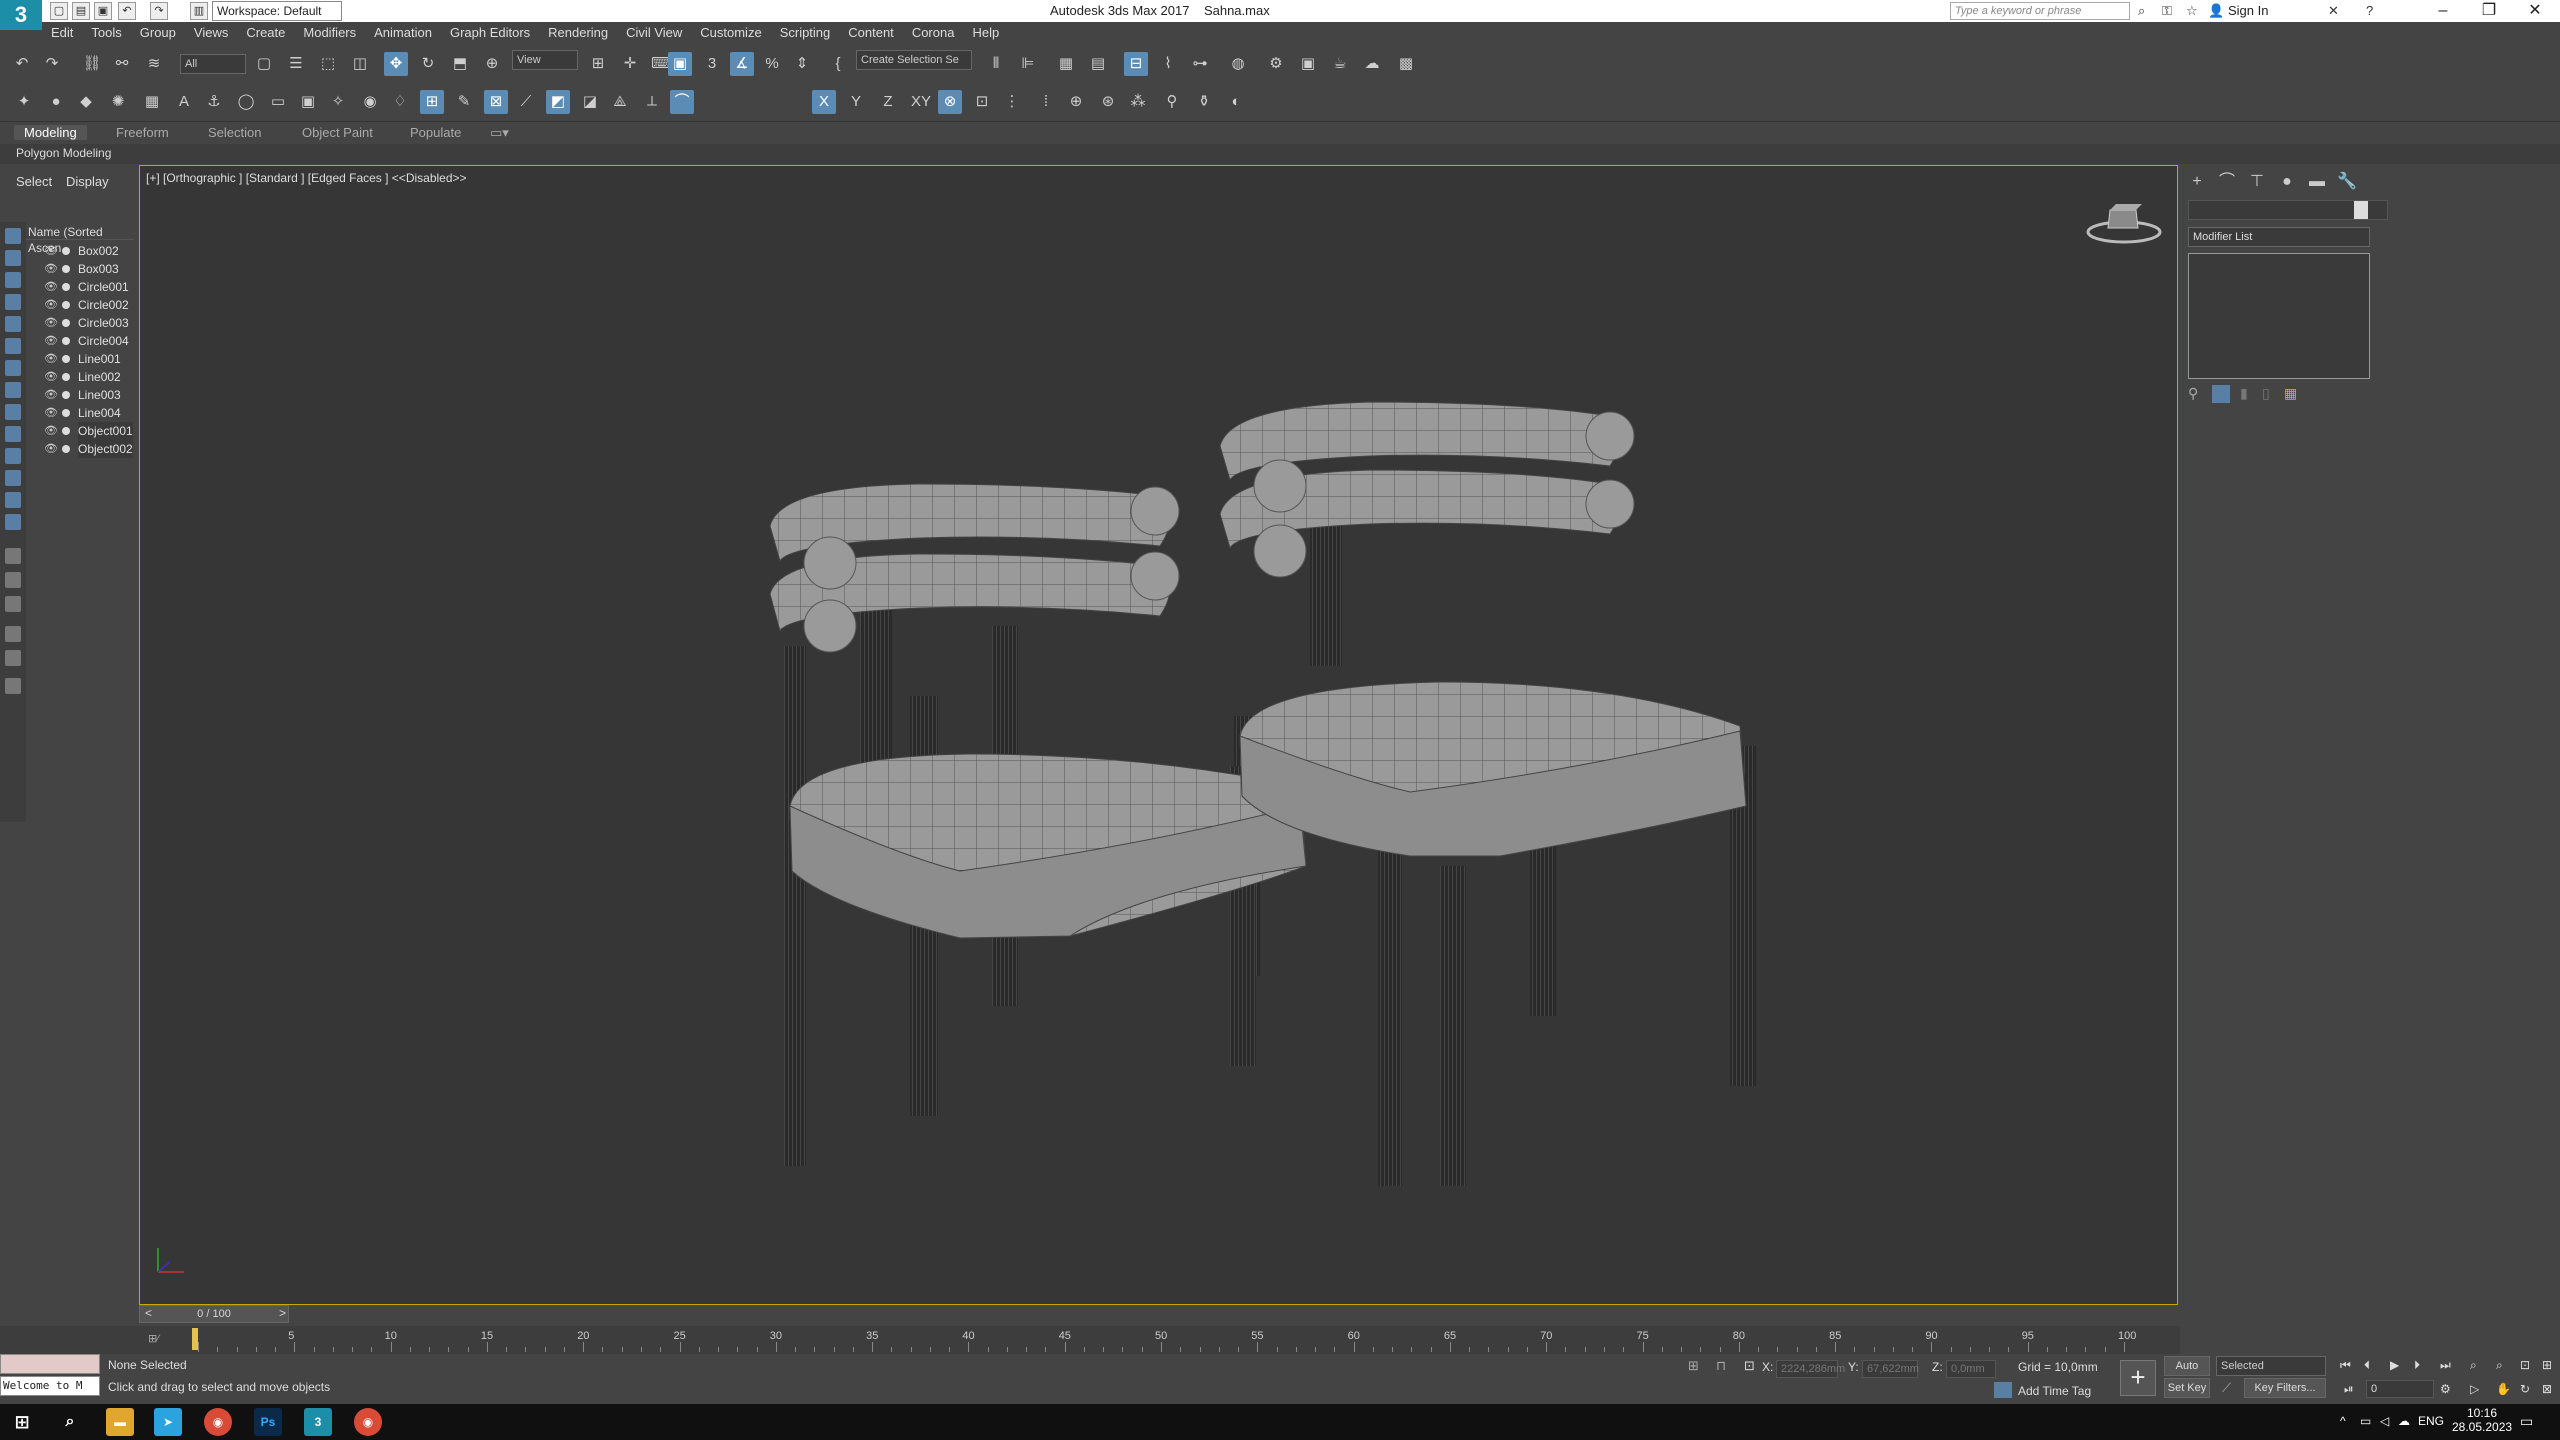 This screenshot has width=2560, height=1440. What do you see at coordinates (50, 1364) in the screenshot?
I see `maxscript-listener-field` at bounding box center [50, 1364].